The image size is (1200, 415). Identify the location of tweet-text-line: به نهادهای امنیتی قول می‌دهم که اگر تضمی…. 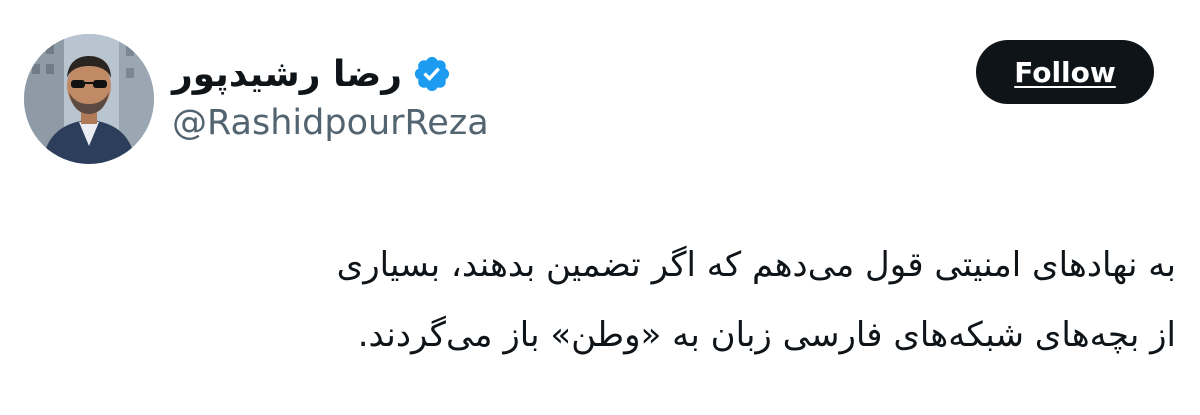
(756, 265).